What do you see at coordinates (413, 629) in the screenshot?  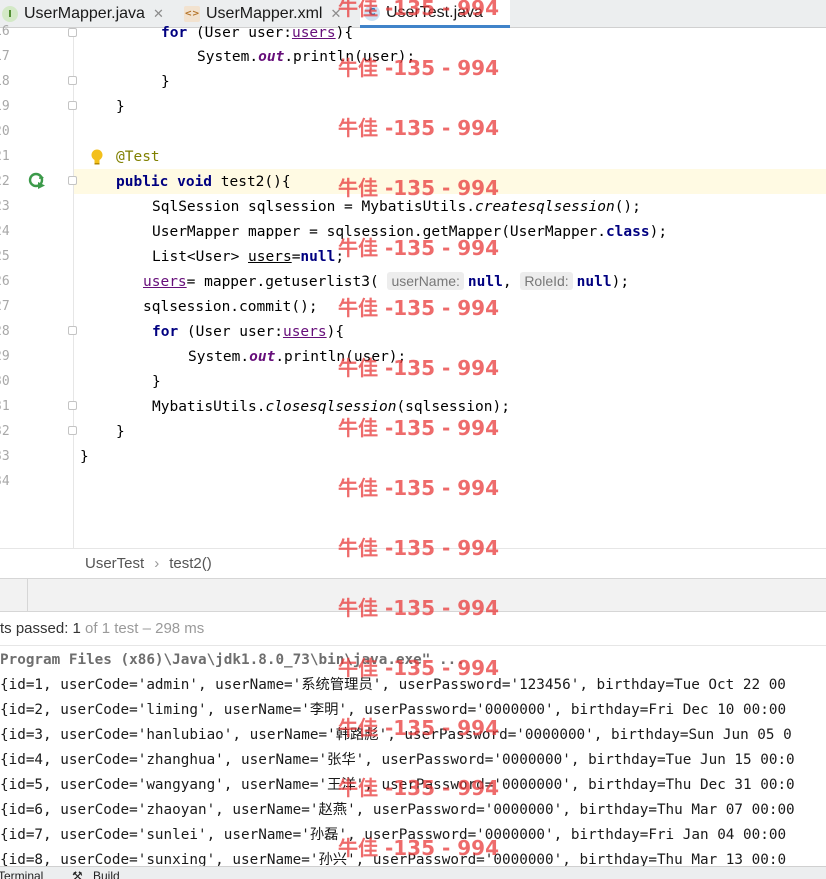 I see `test-status: ts passed: 1 of 1 test – 298 ms` at bounding box center [413, 629].